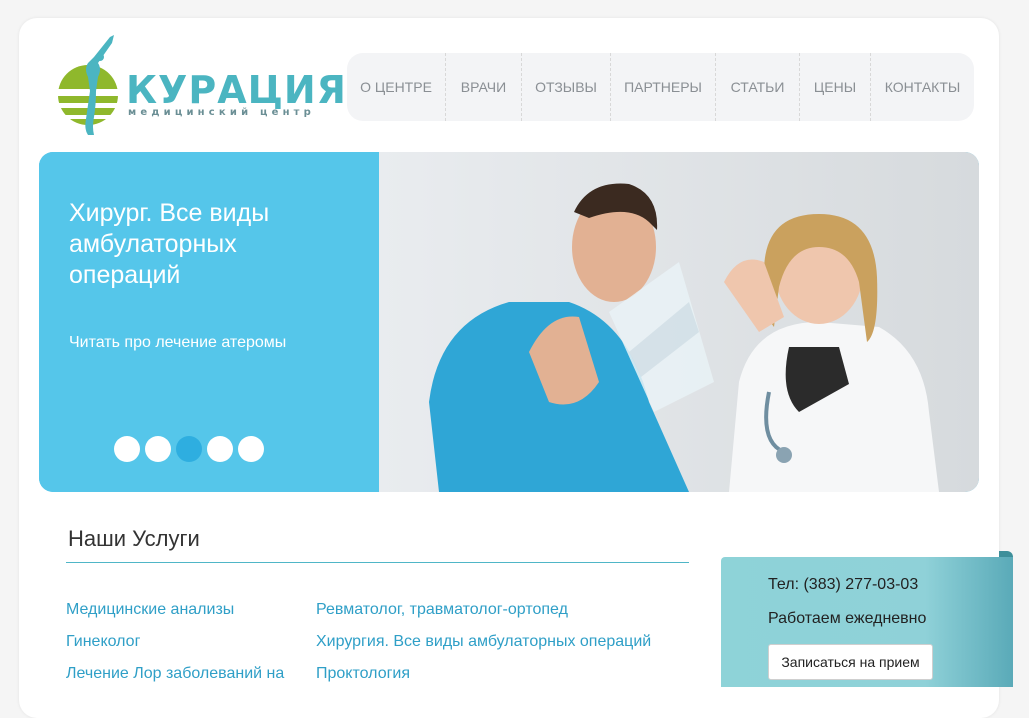 This screenshot has height=718, width=1029. What do you see at coordinates (396, 87) in the screenshot?
I see `nav-item-about: О ЦЕНТРЕ` at bounding box center [396, 87].